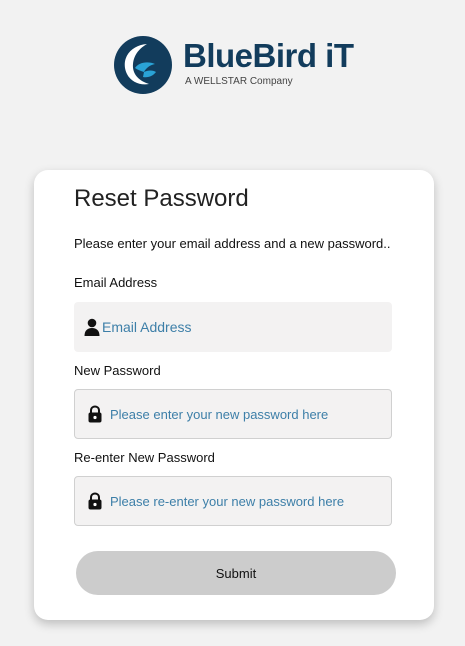 This screenshot has width=465, height=646. Describe the element at coordinates (244, 327) in the screenshot. I see `email-input` at that location.